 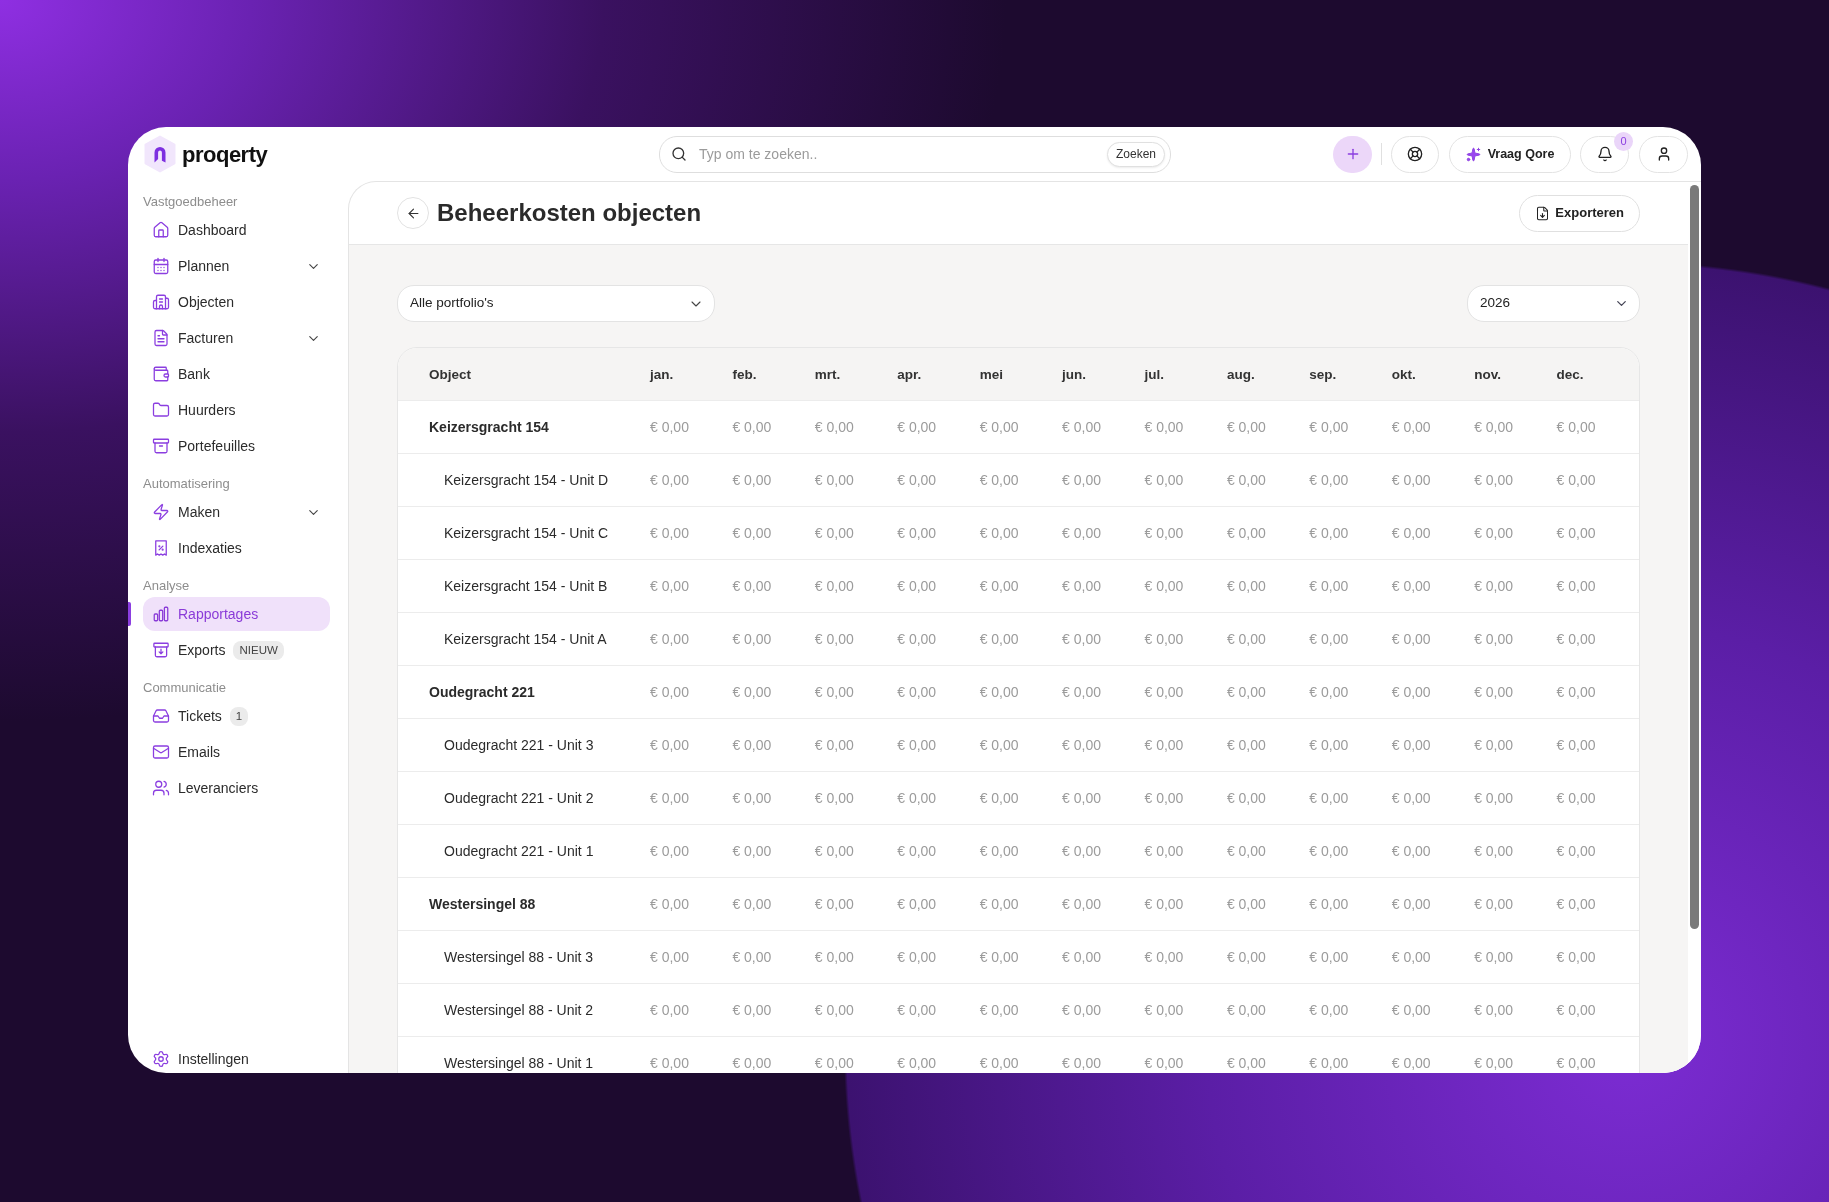 I want to click on add-button, so click(x=1352, y=154).